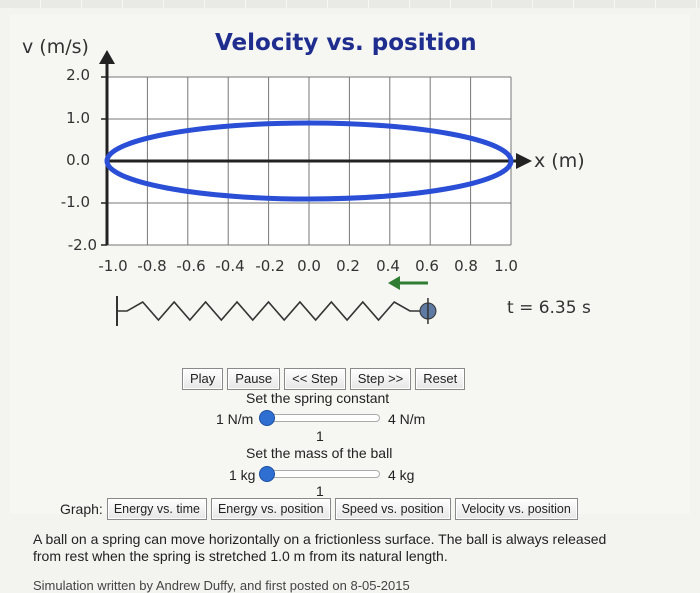 The height and width of the screenshot is (593, 700). I want to click on velocity-arrow-head, so click(393, 283).